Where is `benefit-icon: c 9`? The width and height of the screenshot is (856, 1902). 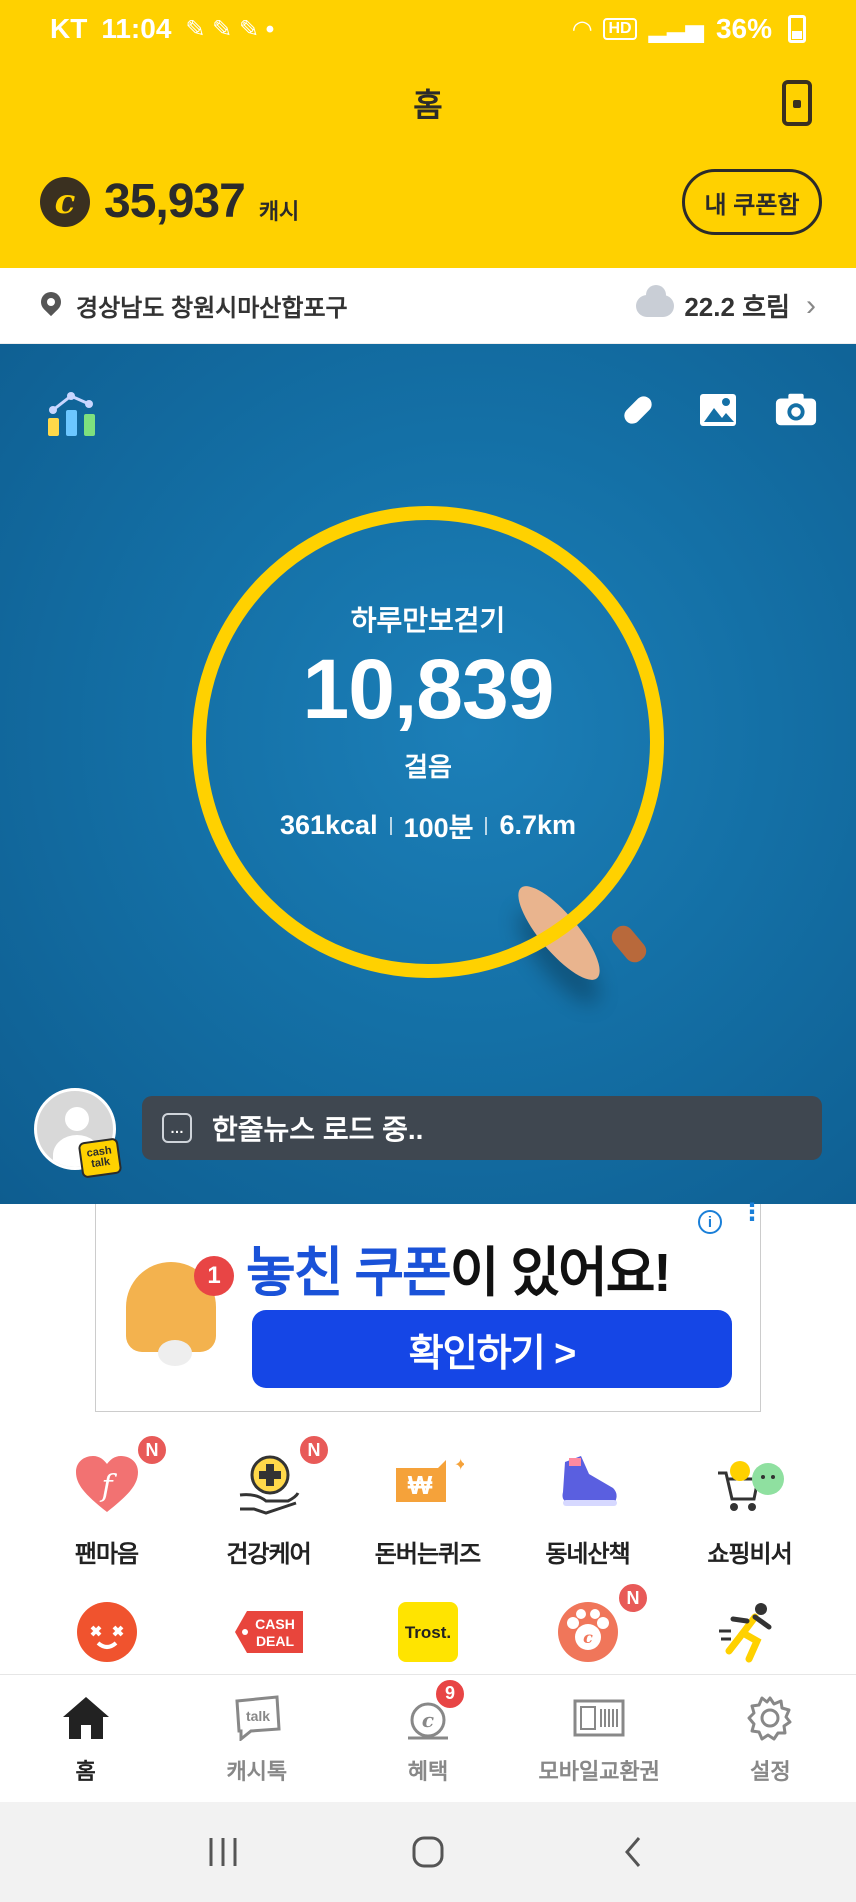 benefit-icon: c 9 is located at coordinates (434, 1710).